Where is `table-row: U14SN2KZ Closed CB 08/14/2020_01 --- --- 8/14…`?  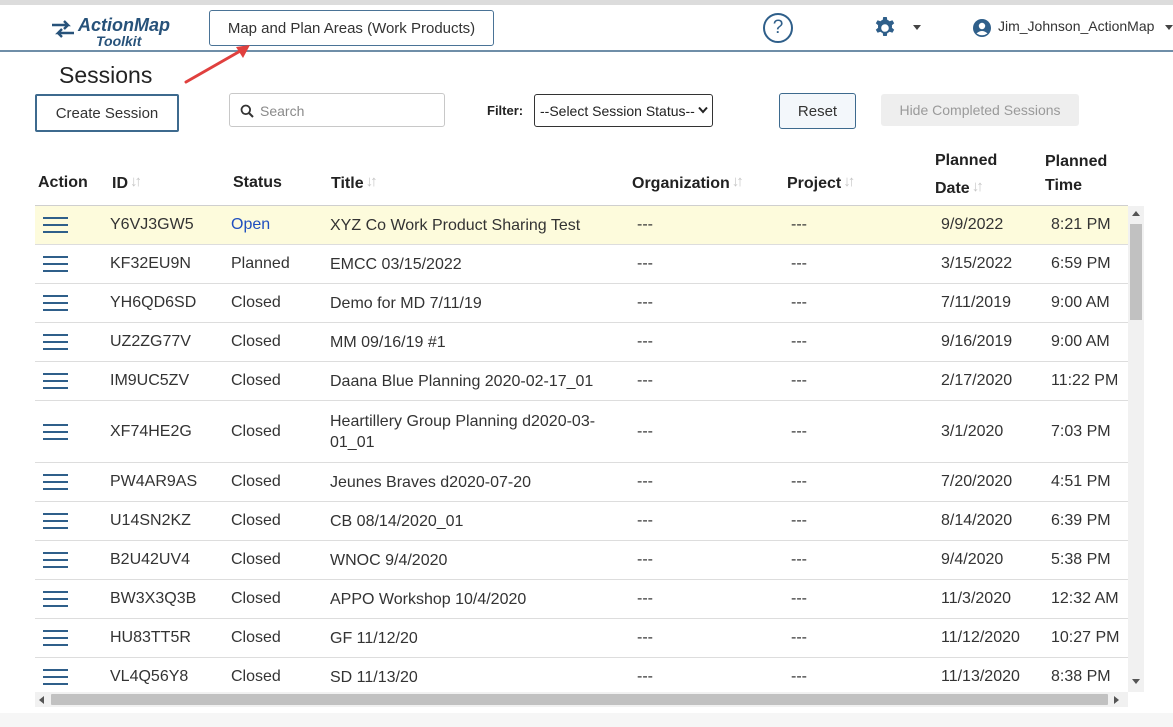
table-row: U14SN2KZ Closed CB 08/14/2020_01 --- --- 8/14… is located at coordinates (581, 521).